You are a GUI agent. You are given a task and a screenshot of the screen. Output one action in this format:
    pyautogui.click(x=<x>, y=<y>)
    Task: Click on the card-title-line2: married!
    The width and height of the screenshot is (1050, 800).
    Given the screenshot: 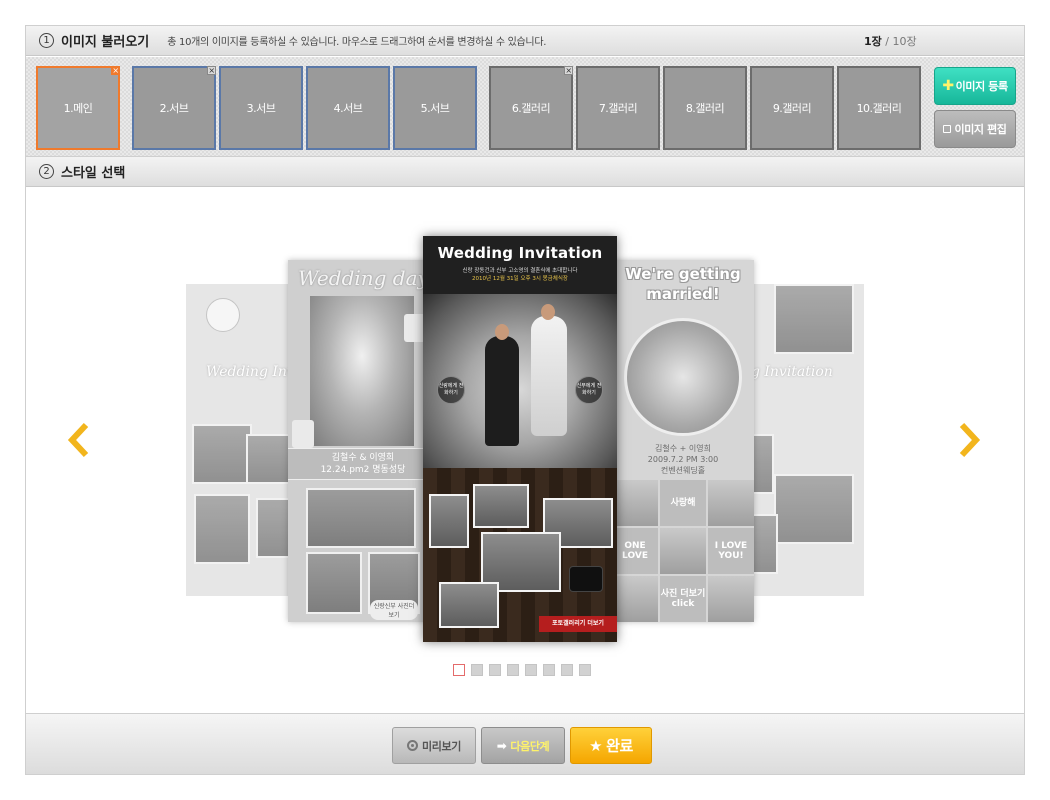 What is the action you would take?
    pyautogui.click(x=683, y=294)
    